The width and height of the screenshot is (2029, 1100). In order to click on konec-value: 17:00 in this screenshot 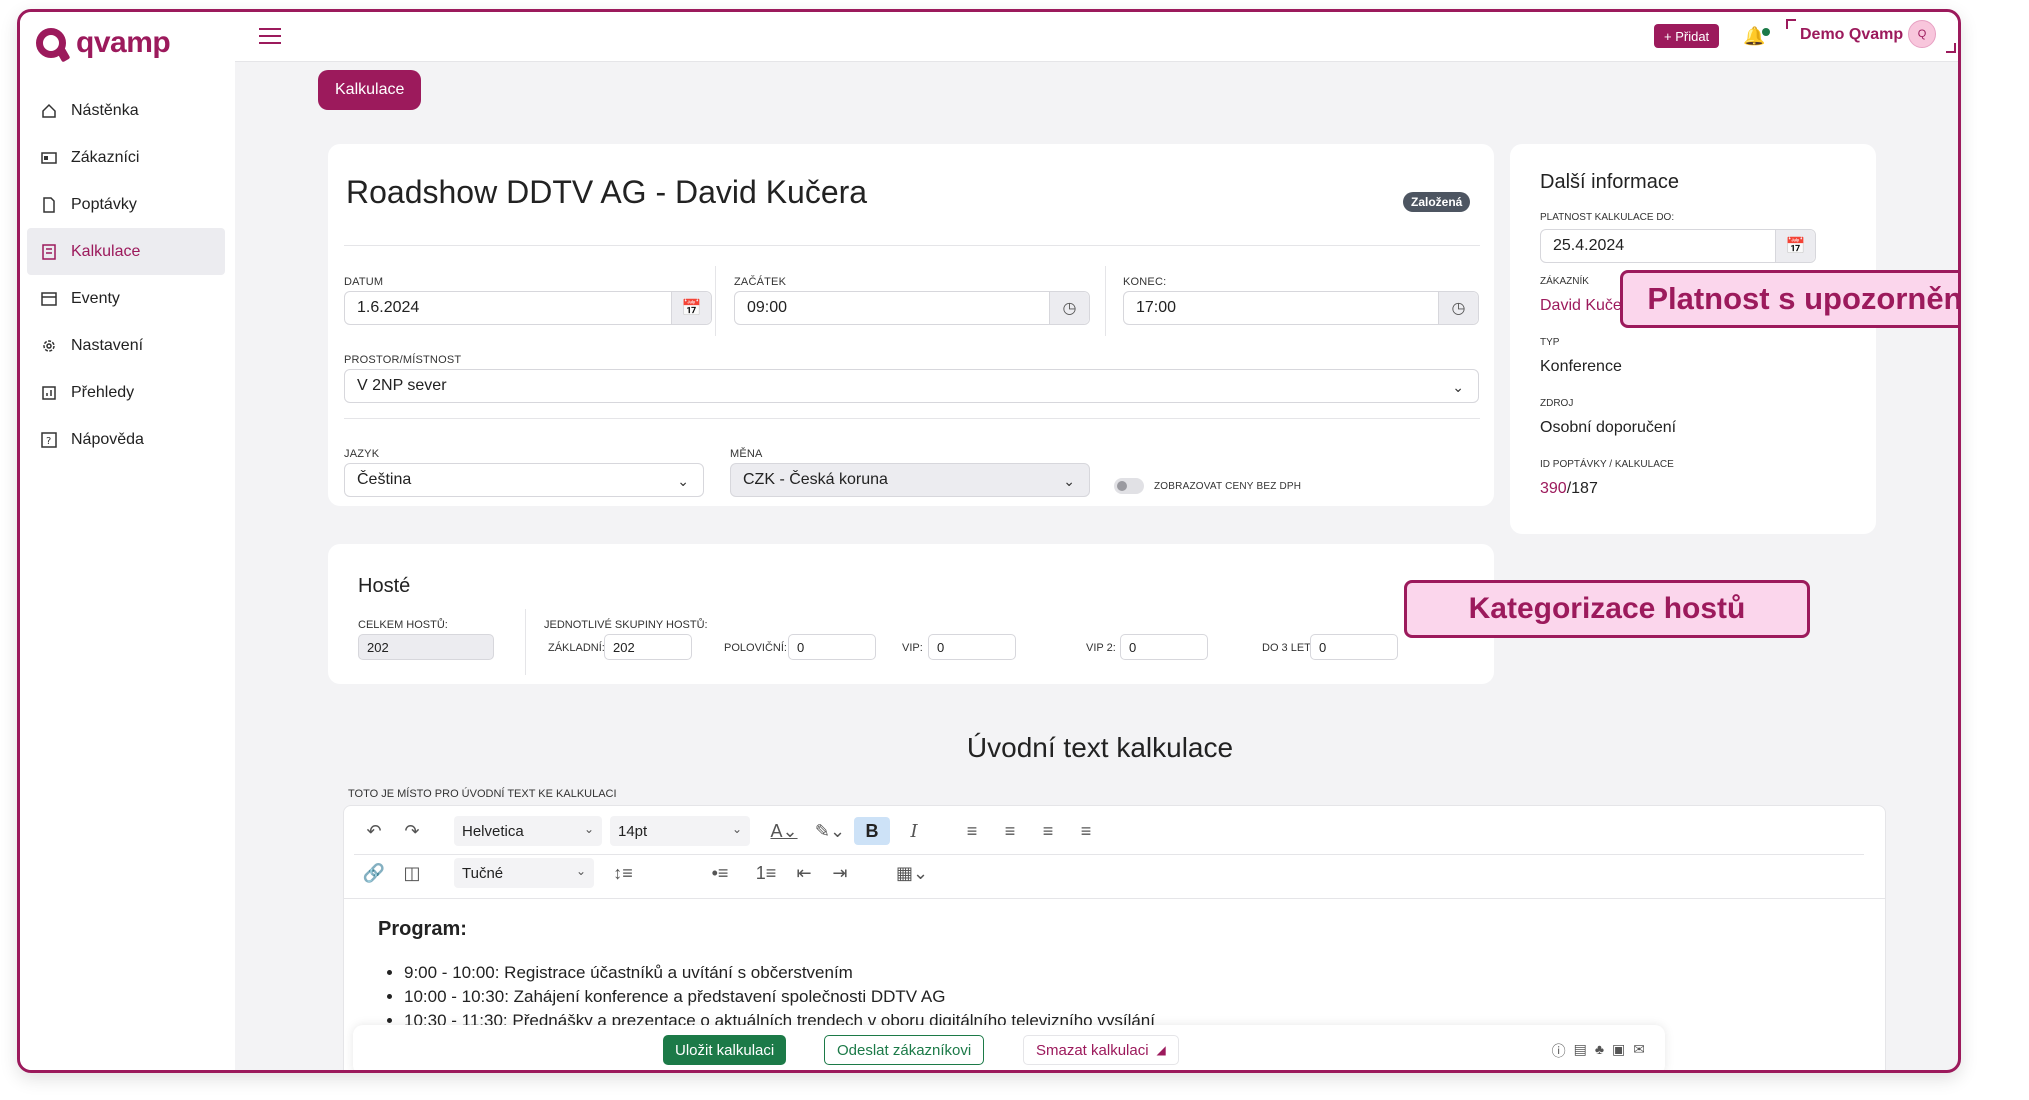, I will do `click(1156, 307)`.